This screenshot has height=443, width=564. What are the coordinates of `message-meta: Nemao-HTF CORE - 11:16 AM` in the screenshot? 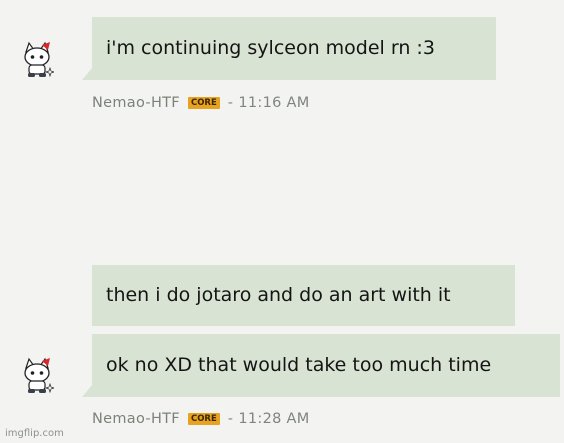 It's located at (201, 103).